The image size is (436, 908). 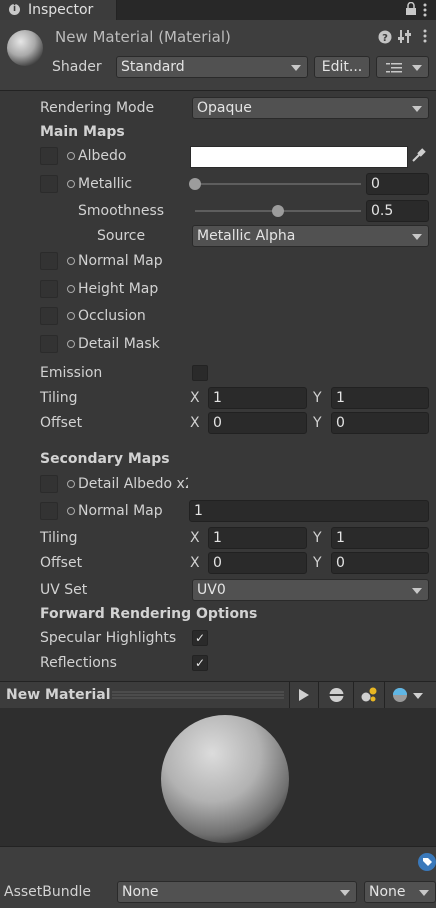 I want to click on skybox-sphere-icon, so click(x=400, y=695).